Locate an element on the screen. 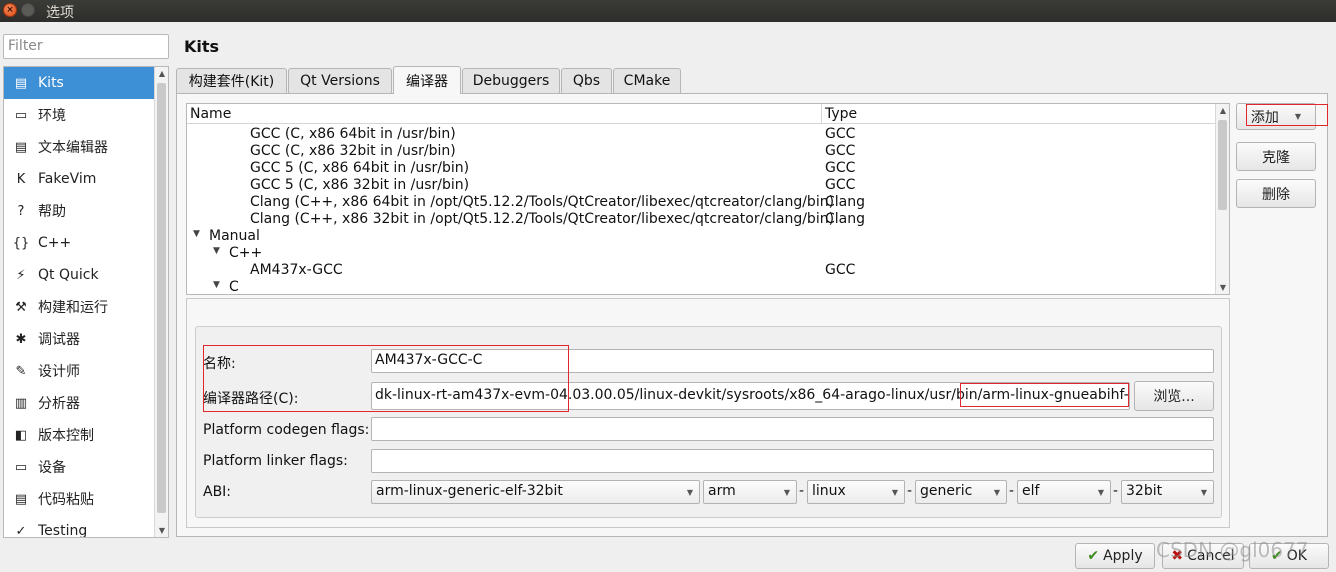 Image resolution: width=1336 pixels, height=572 pixels. tree-row-name: AM437x-GCC is located at coordinates (296, 270).